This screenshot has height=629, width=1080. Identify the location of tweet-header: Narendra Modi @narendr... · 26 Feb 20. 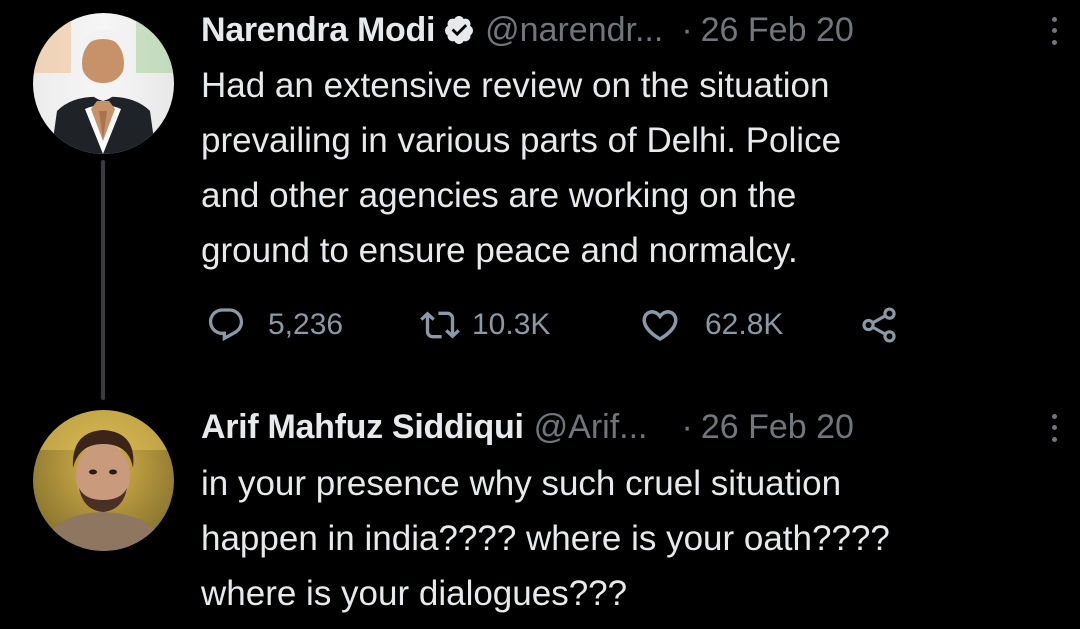
(630, 30).